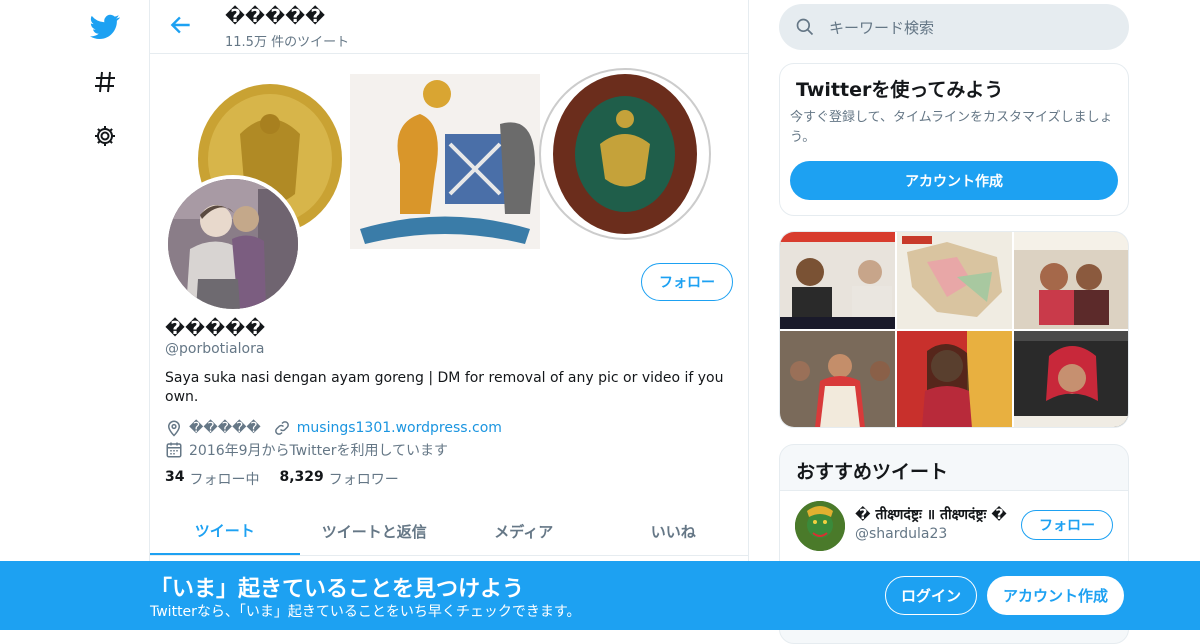 This screenshot has width=1200, height=644. I want to click on left-nav, so click(75, 315).